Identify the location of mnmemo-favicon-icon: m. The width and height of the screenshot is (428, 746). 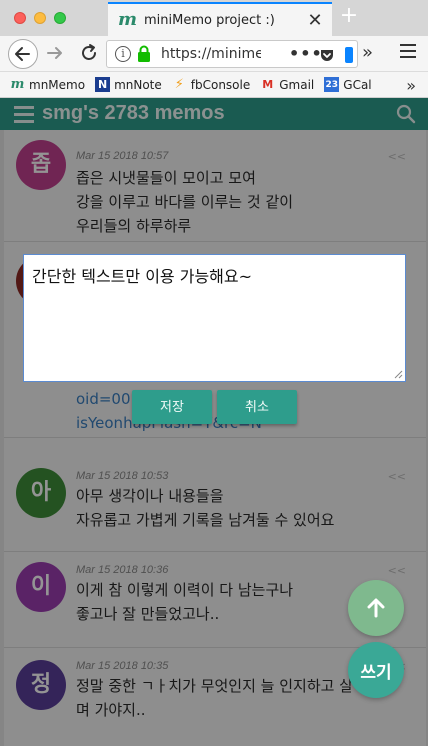
(17, 84).